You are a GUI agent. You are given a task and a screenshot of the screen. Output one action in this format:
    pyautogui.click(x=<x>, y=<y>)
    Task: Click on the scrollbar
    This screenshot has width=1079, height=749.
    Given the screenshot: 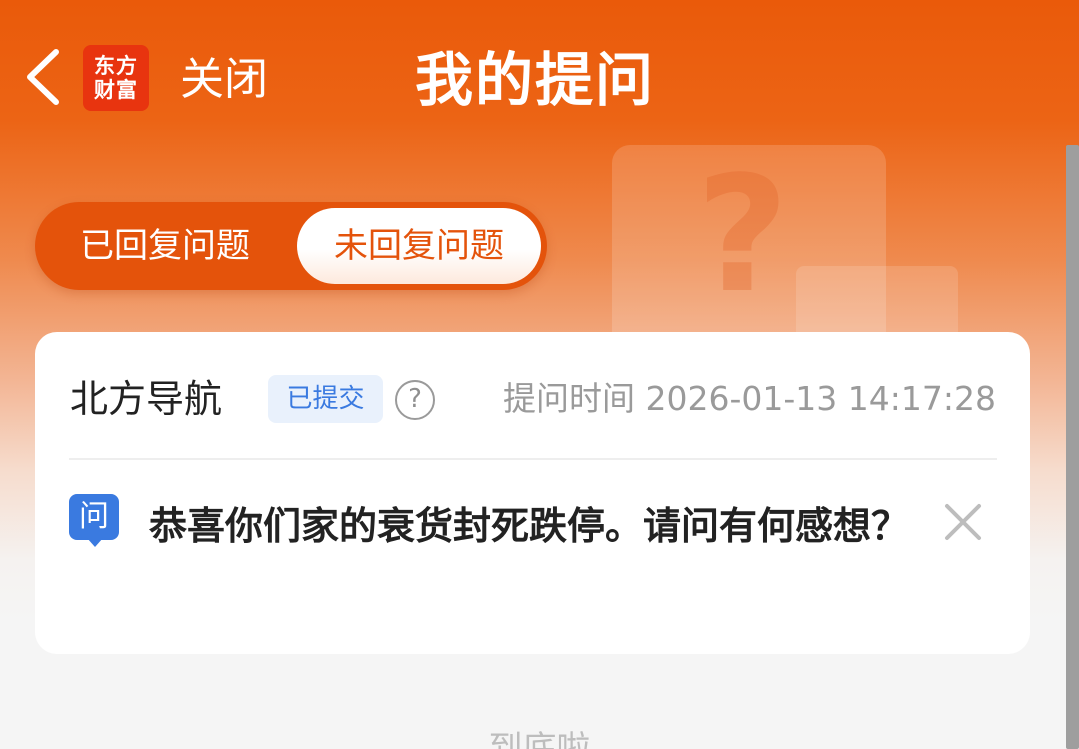 What is the action you would take?
    pyautogui.click(x=1072, y=447)
    